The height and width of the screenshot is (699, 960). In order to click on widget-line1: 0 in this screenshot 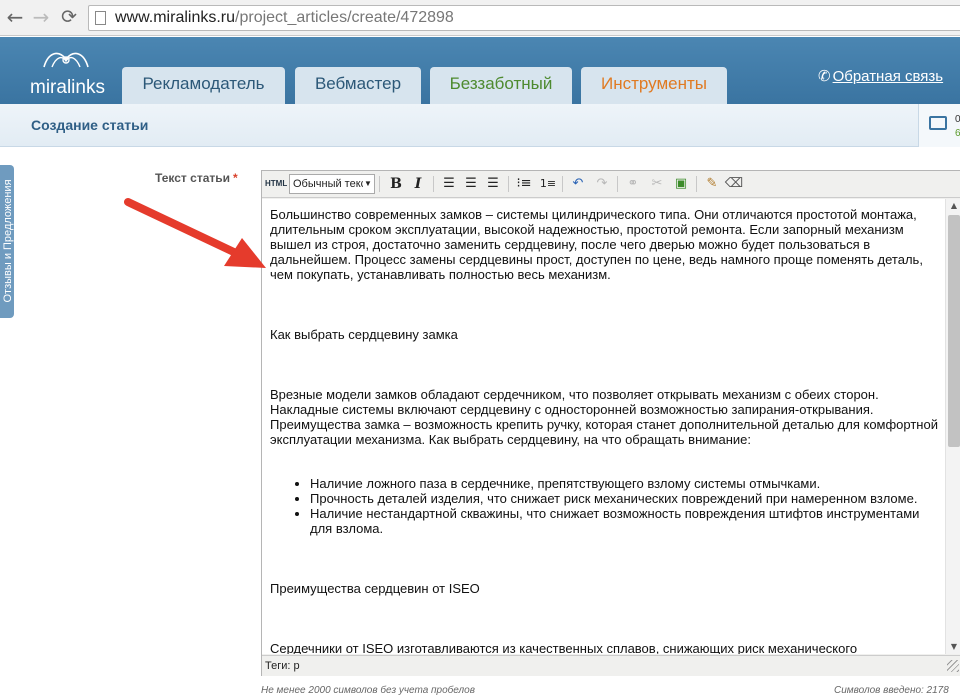, I will do `click(957, 119)`.